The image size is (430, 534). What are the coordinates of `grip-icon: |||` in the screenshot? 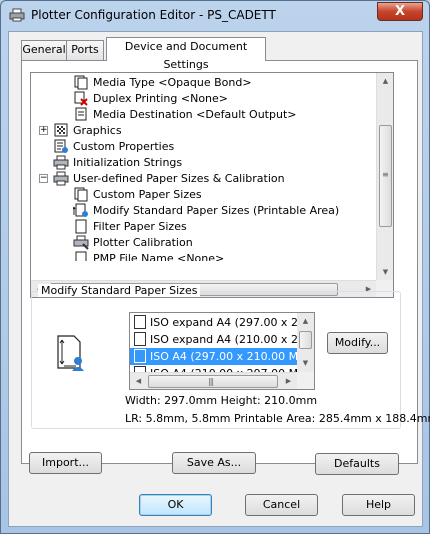 It's located at (211, 381).